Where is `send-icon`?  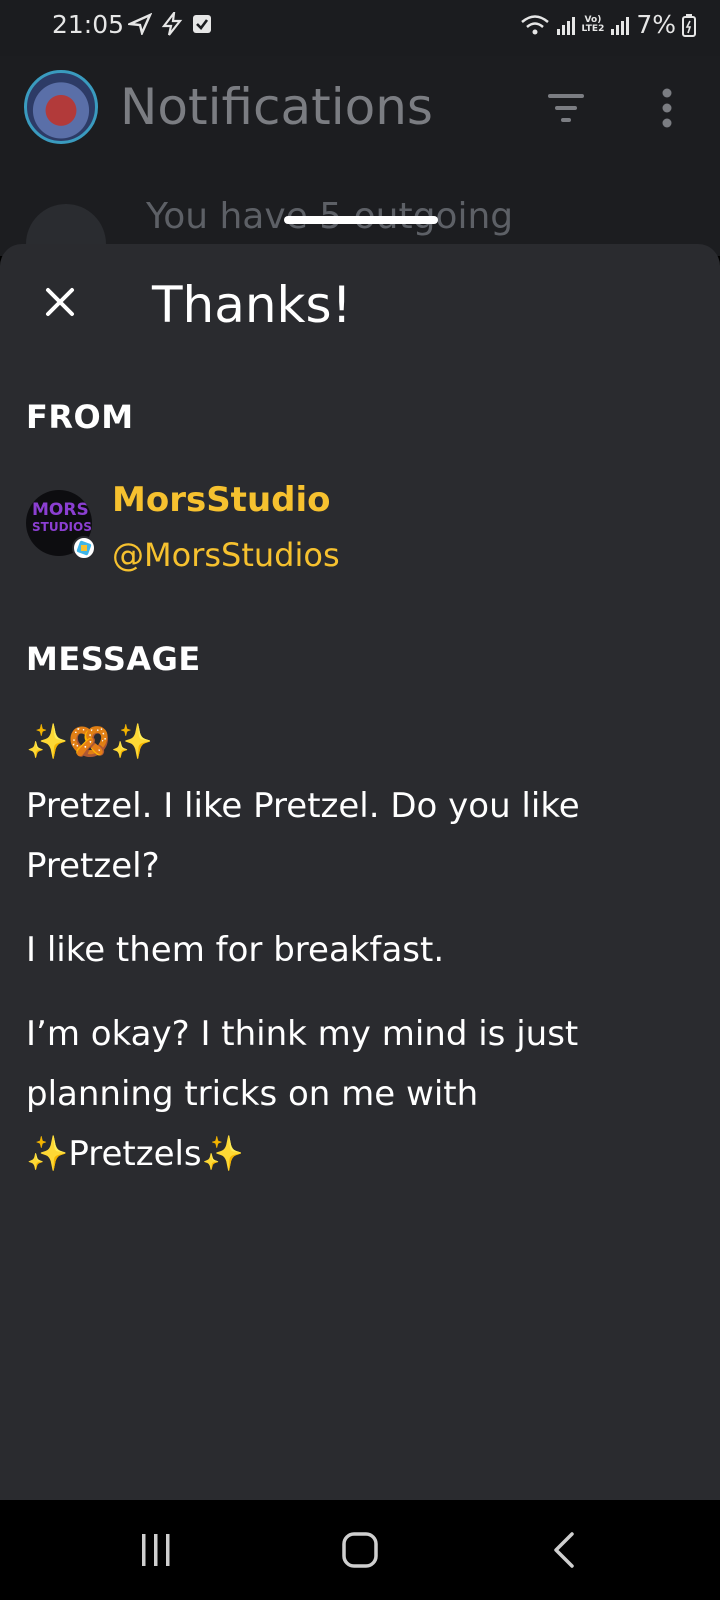
send-icon is located at coordinates (139, 24).